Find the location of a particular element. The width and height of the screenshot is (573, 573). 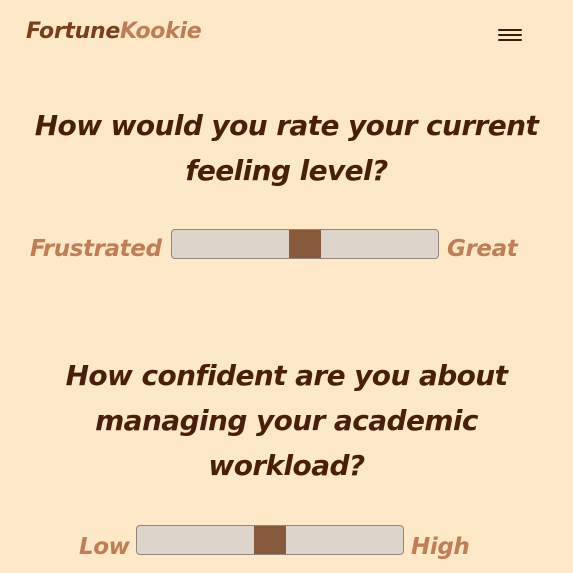

hamburger-menu-icon is located at coordinates (510, 35).